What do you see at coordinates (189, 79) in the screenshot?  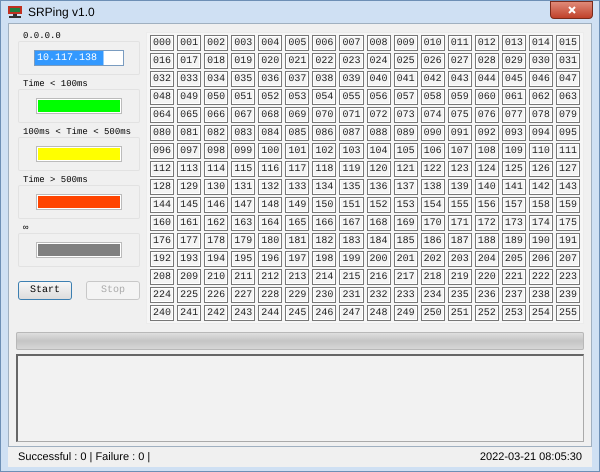 I see `host-cell: 033` at bounding box center [189, 79].